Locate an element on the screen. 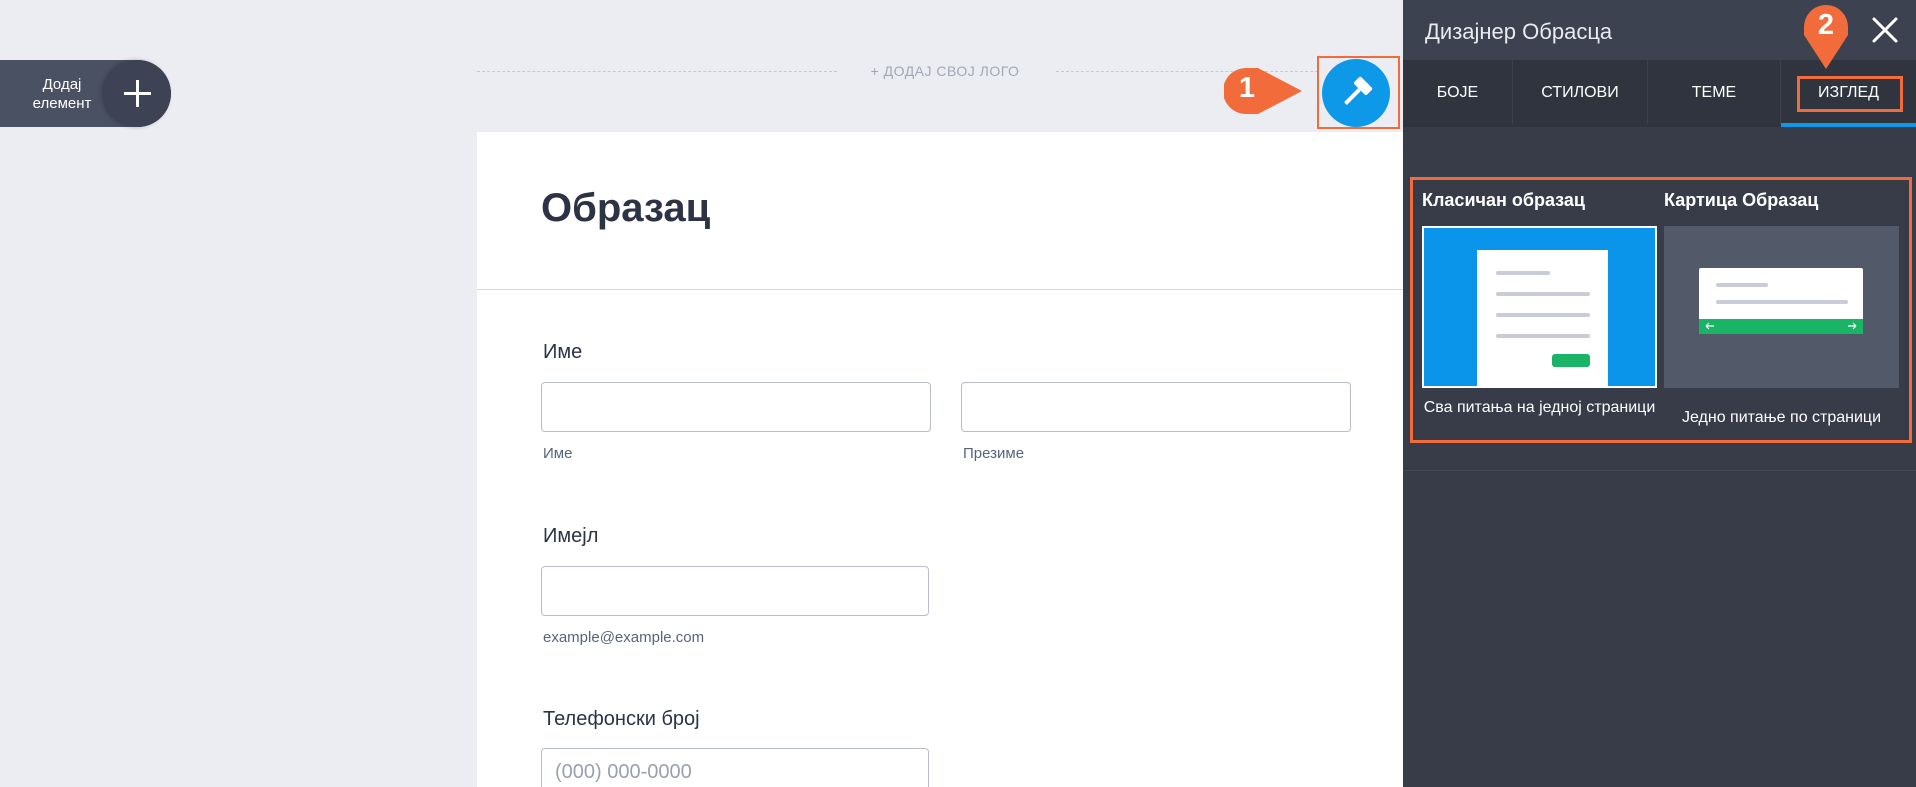 This screenshot has height=787, width=1916. card-form-caption: Једно питање по страници is located at coordinates (1781, 417).